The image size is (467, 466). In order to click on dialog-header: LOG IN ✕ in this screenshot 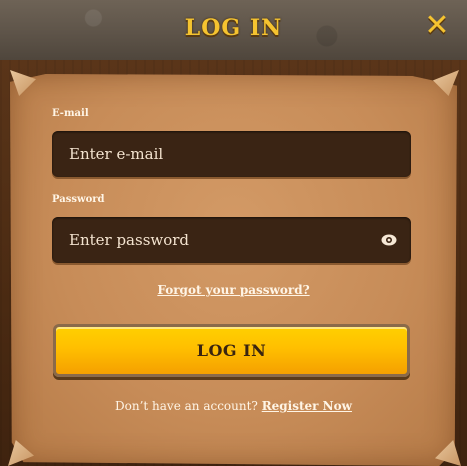, I will do `click(233, 31)`.